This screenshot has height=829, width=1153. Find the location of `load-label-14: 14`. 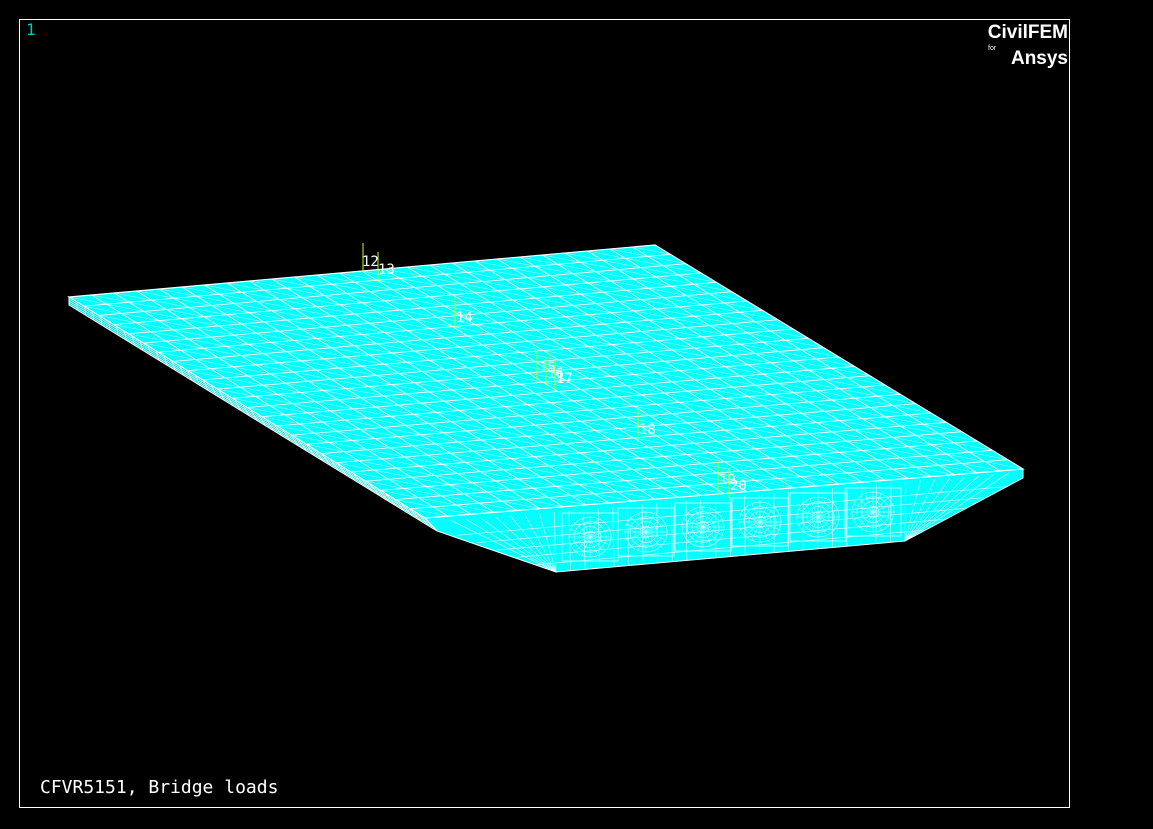

load-label-14: 14 is located at coordinates (464, 318).